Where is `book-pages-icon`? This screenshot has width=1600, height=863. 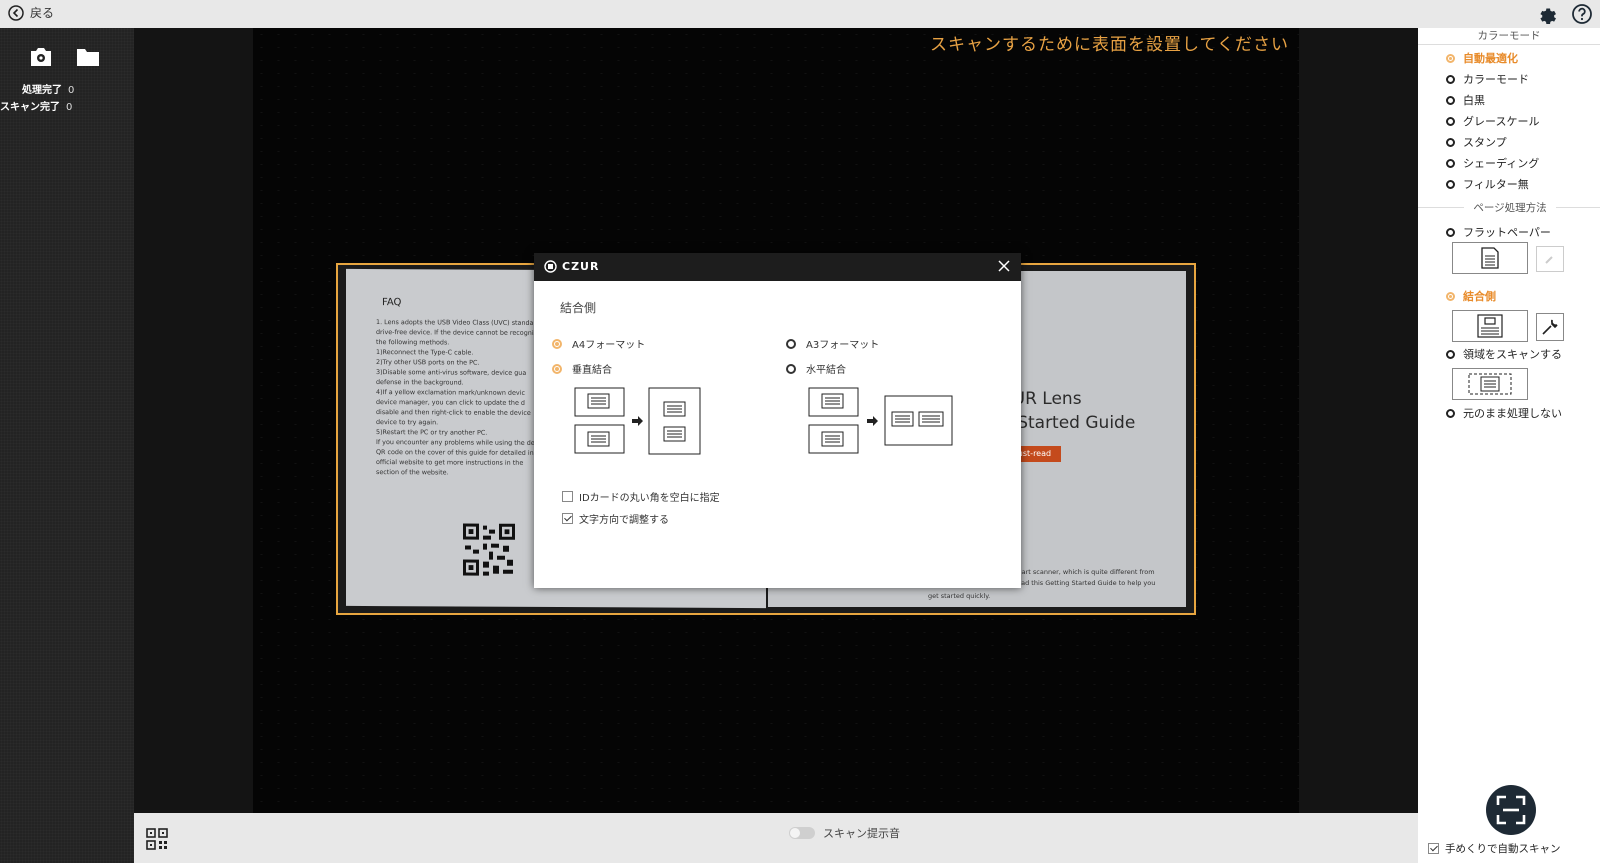 book-pages-icon is located at coordinates (1490, 326).